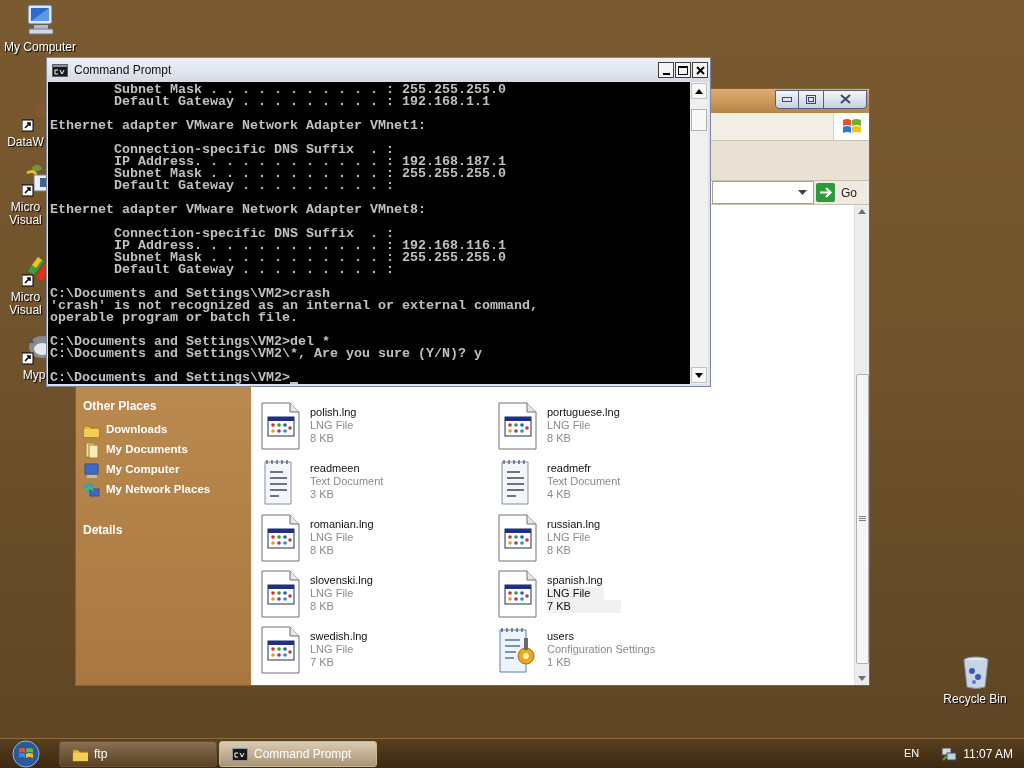 The width and height of the screenshot is (1024, 768). I want to click on dropdown-caret-icon, so click(802, 192).